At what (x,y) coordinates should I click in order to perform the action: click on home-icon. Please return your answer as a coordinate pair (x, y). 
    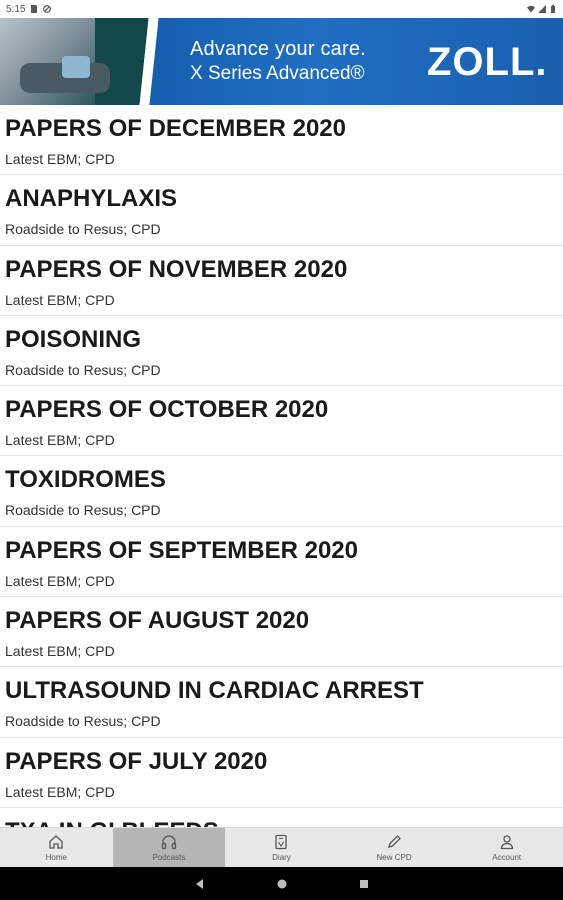
    Looking at the image, I should click on (56, 842).